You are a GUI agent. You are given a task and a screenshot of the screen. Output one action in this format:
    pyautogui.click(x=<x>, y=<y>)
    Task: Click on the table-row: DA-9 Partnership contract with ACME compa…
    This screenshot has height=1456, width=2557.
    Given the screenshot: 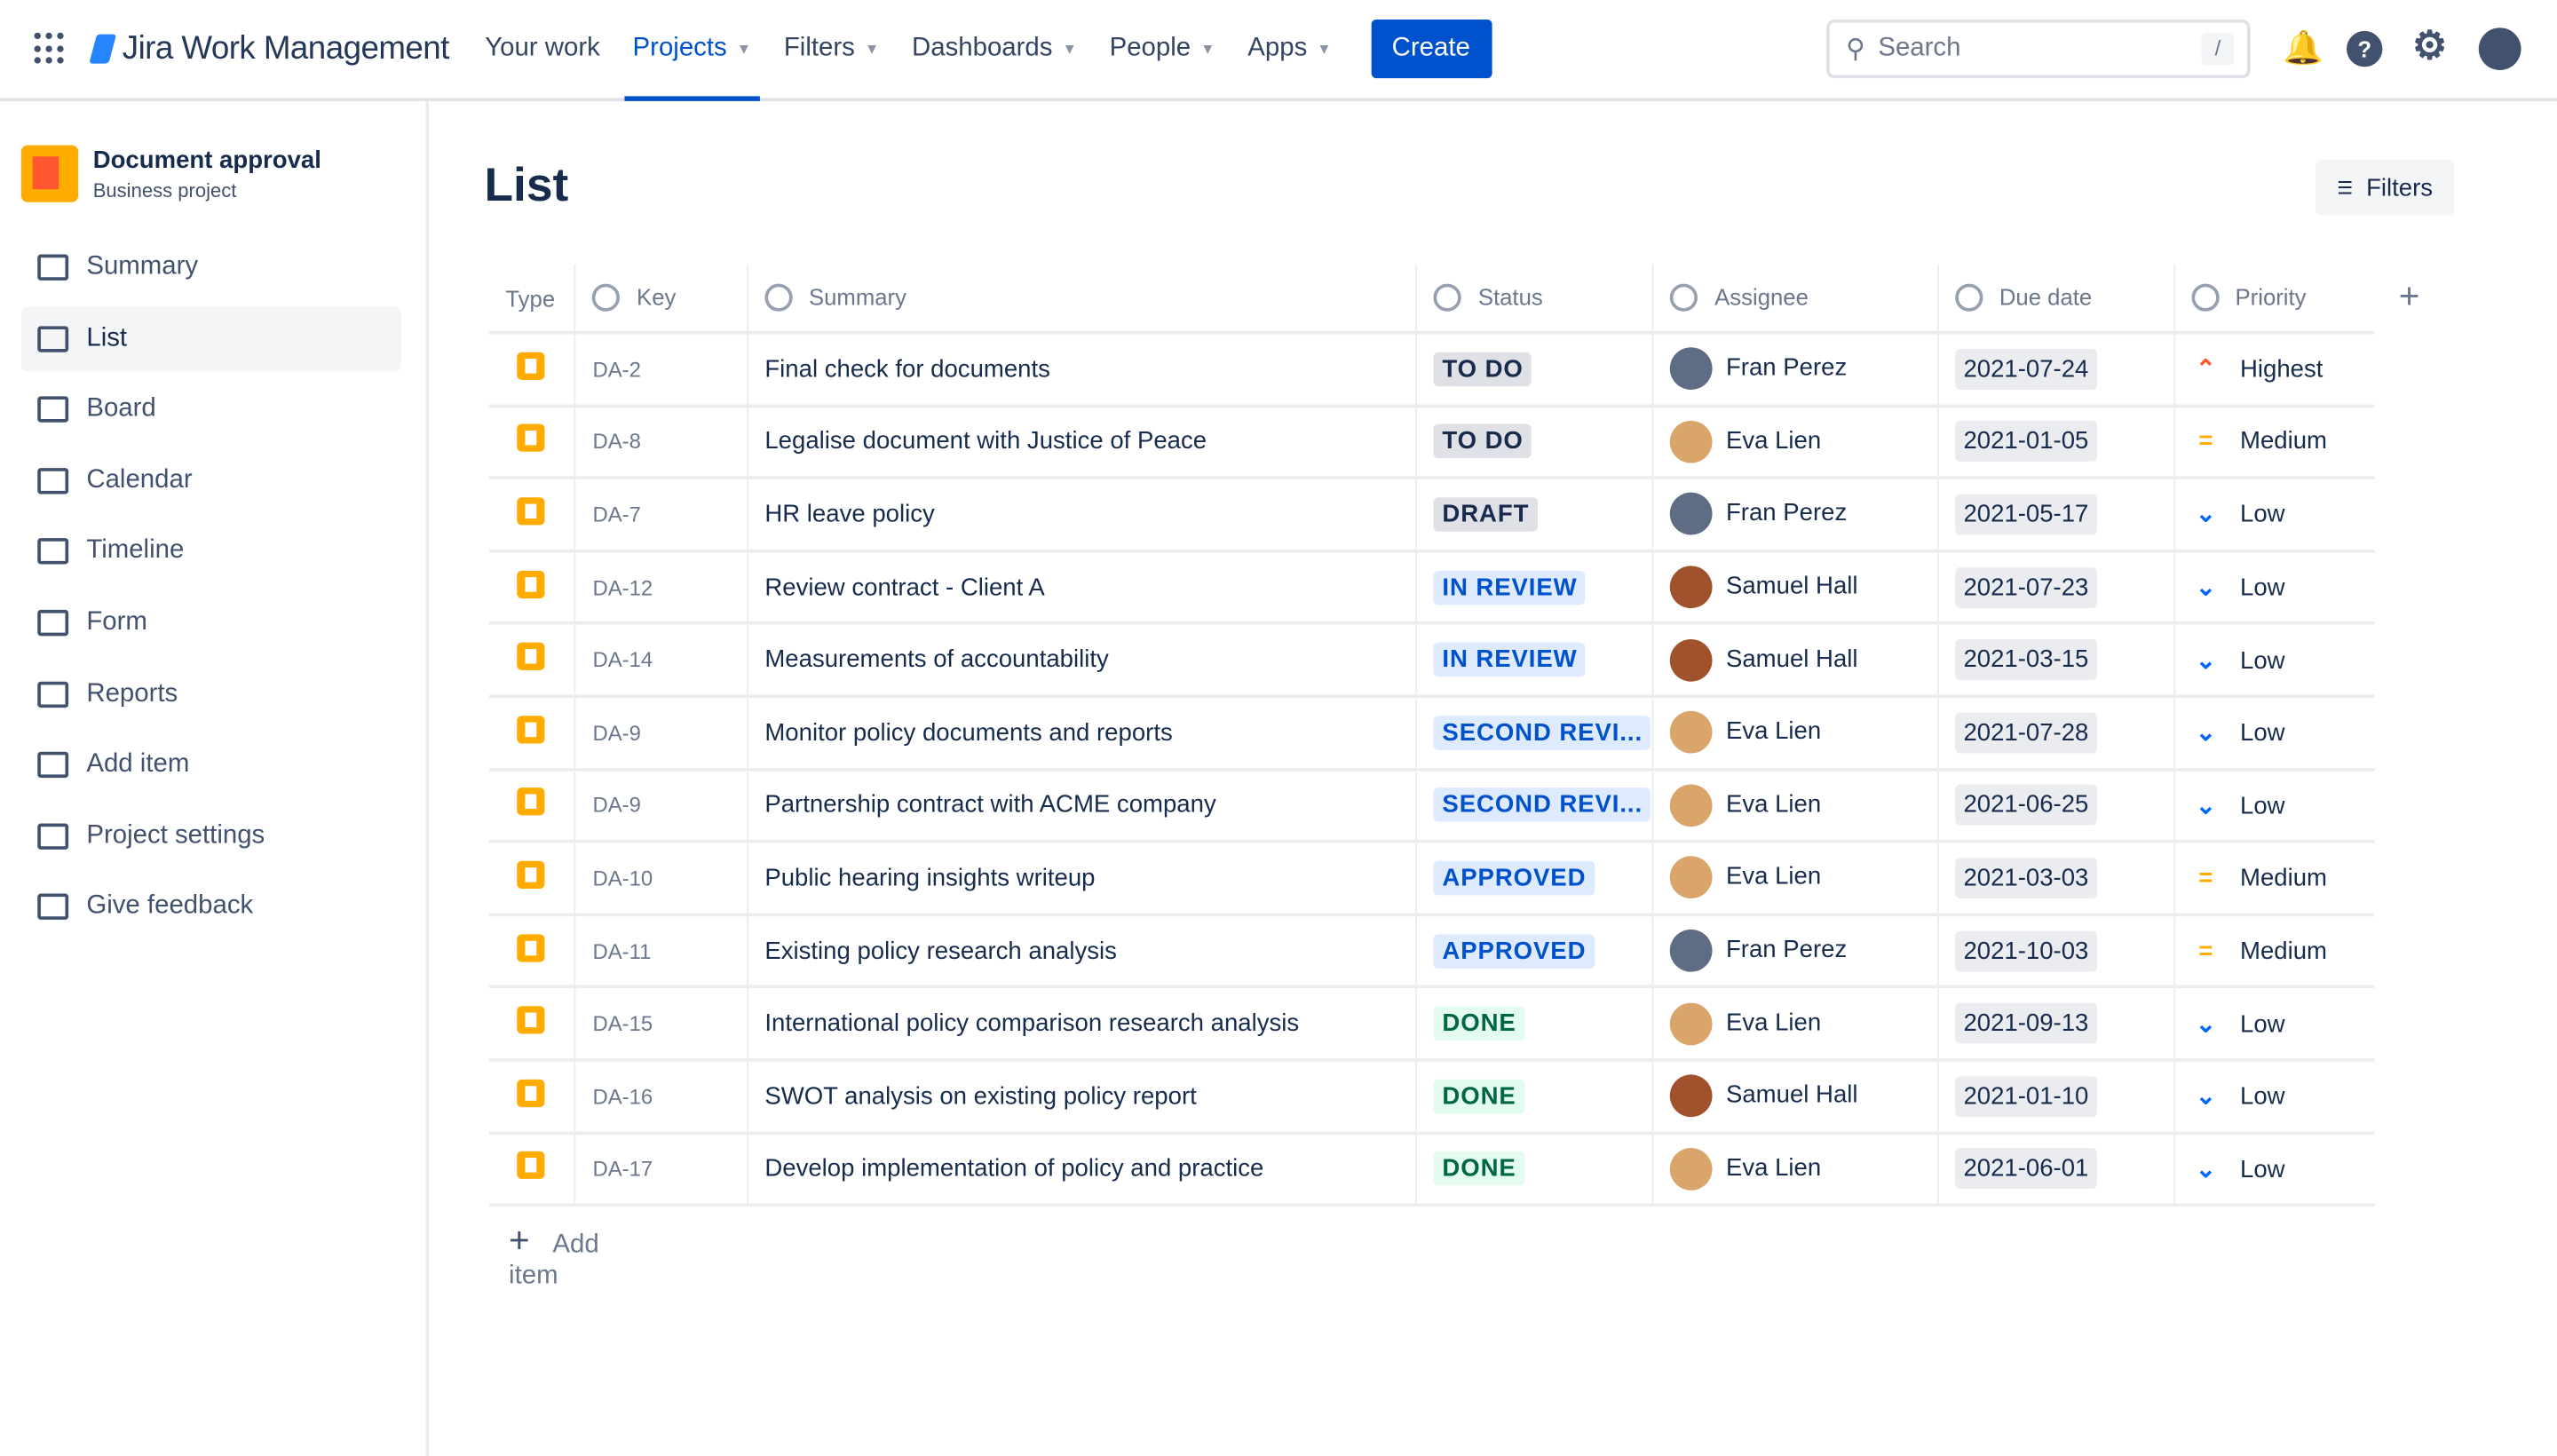 What is the action you would take?
    pyautogui.click(x=1432, y=806)
    